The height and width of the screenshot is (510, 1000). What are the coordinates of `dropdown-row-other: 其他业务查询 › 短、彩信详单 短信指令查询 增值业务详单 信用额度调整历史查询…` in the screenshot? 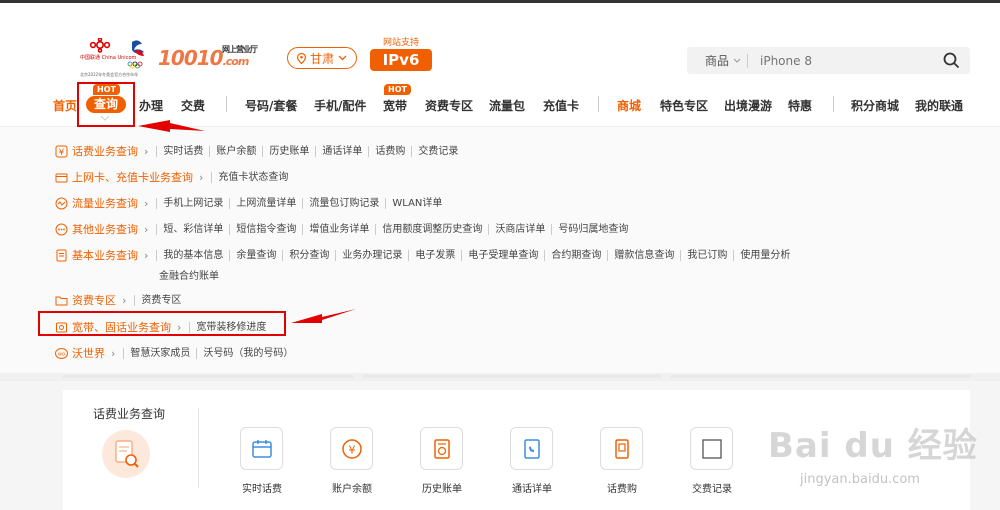 It's located at (344, 229).